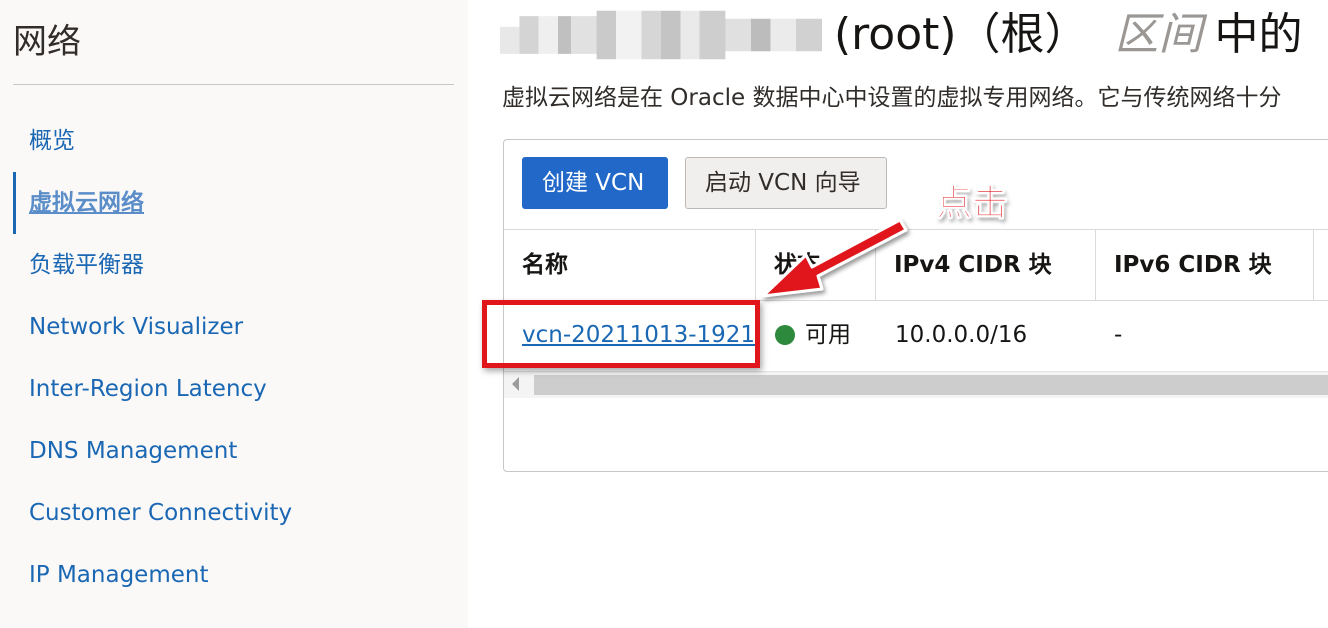 This screenshot has height=628, width=1328. What do you see at coordinates (816, 265) in the screenshot?
I see `column-header-status: 状态` at bounding box center [816, 265].